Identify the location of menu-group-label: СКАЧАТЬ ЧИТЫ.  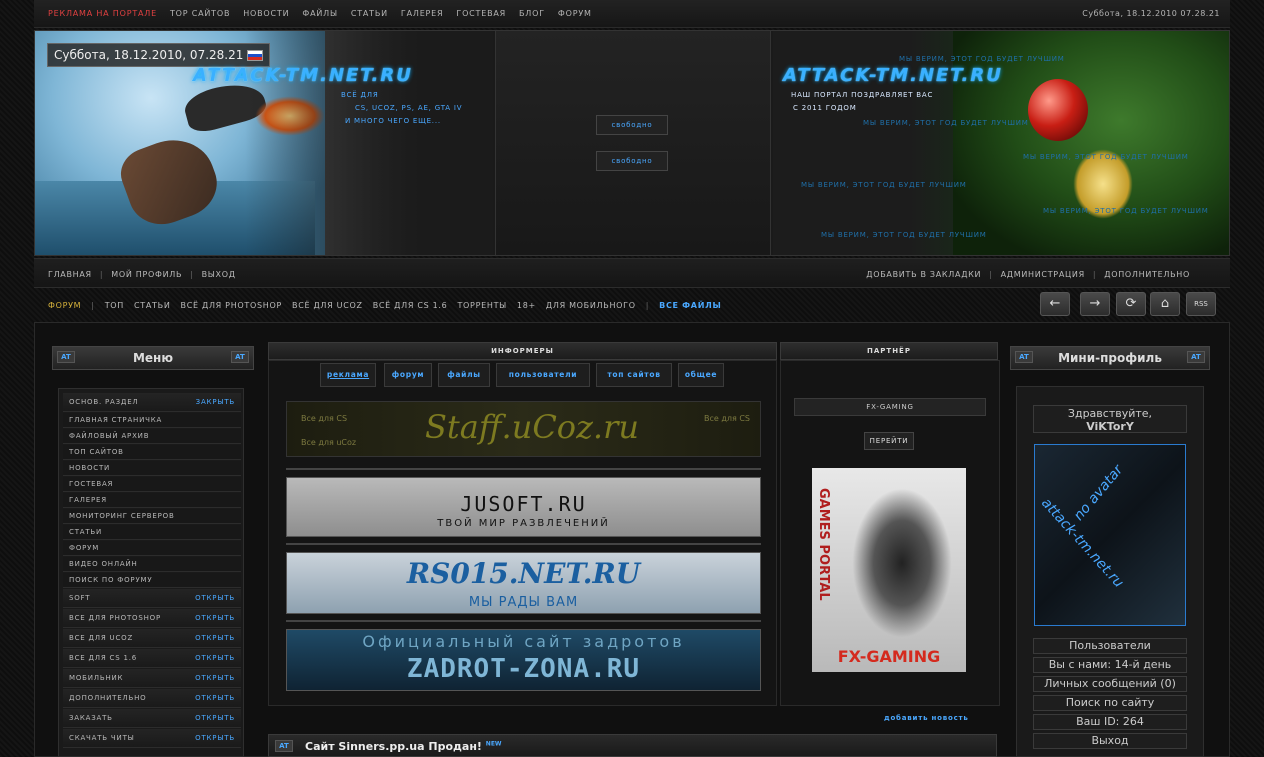
(102, 738).